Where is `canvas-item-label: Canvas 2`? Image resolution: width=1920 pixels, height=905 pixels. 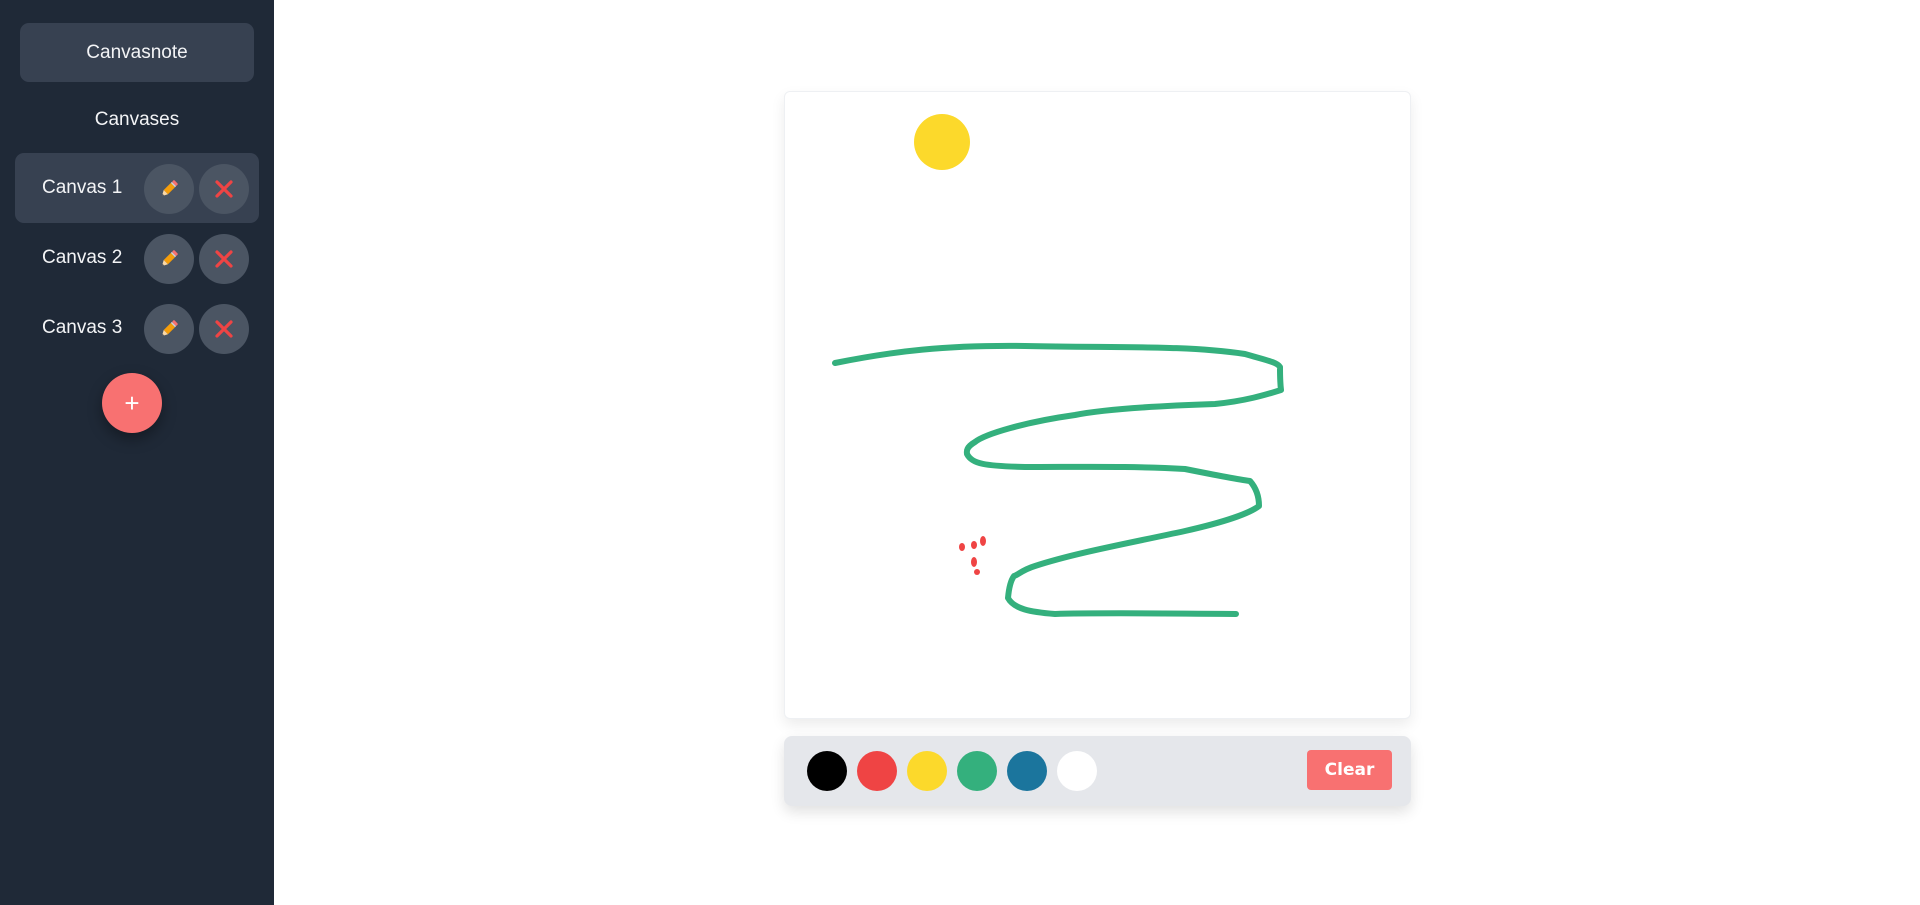 canvas-item-label: Canvas 2 is located at coordinates (82, 257).